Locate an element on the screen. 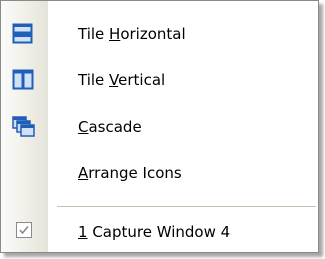 The image size is (325, 259). menu-separator is located at coordinates (186, 206).